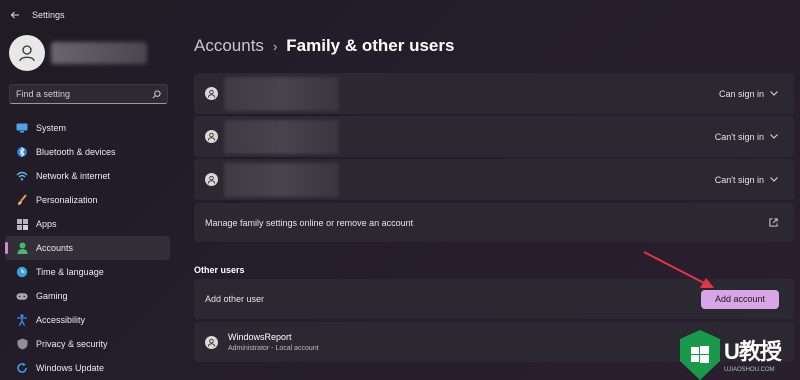 This screenshot has height=380, width=800. I want to click on bluetooth-icon, so click(22, 152).